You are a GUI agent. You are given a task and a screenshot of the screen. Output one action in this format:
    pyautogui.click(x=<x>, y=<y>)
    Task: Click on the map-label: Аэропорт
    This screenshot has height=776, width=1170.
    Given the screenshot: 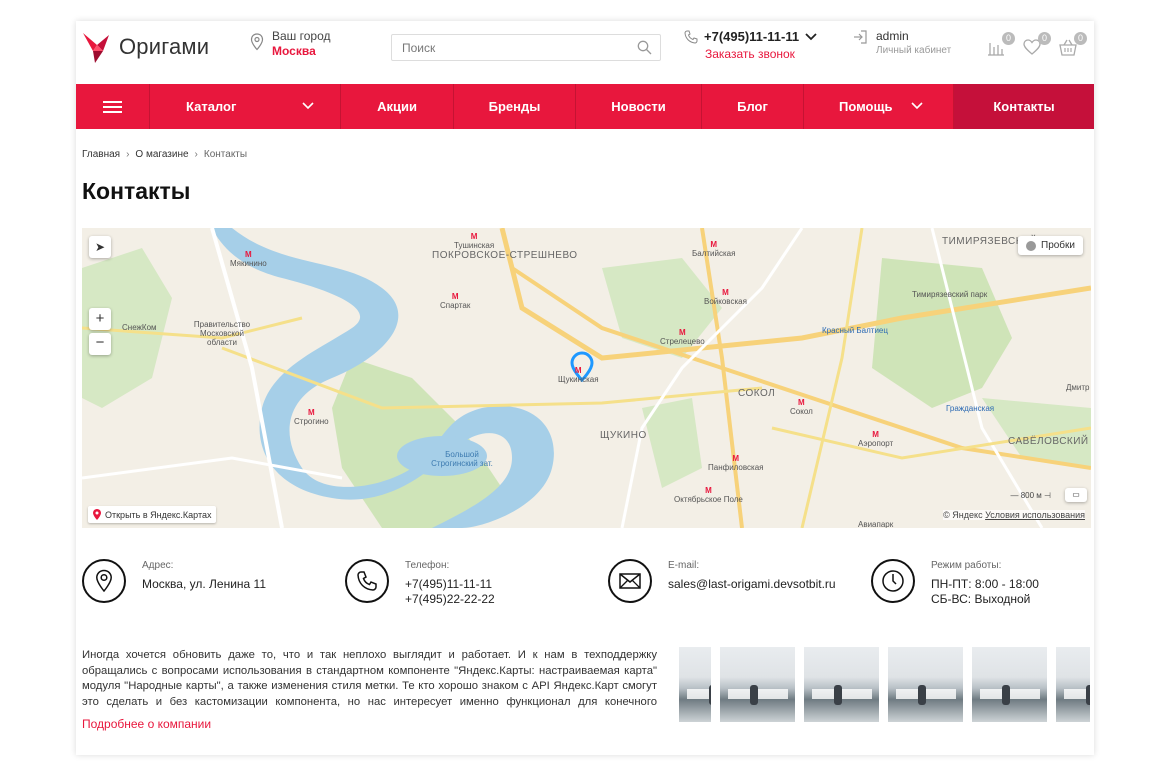 What is the action you would take?
    pyautogui.click(x=875, y=439)
    